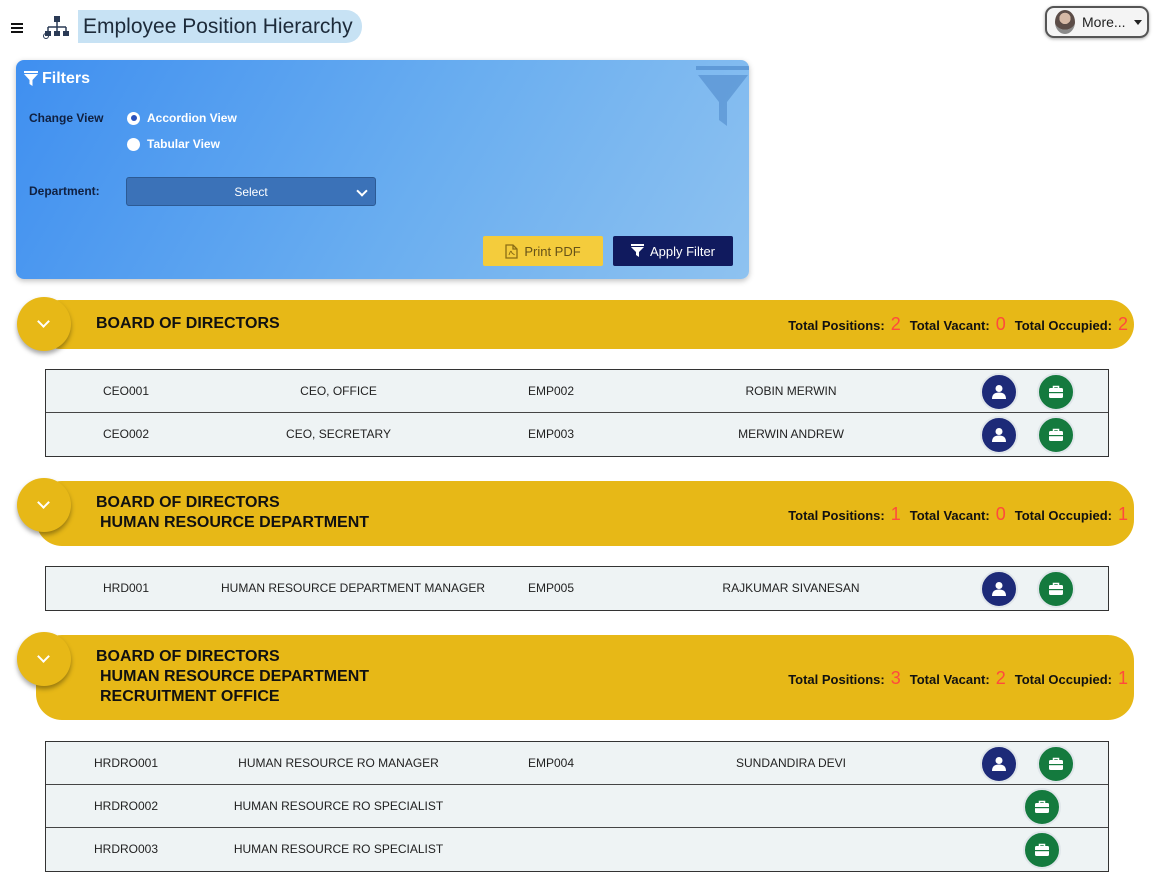 The image size is (1171, 882). I want to click on print-pdf-label: Print PDF, so click(552, 251).